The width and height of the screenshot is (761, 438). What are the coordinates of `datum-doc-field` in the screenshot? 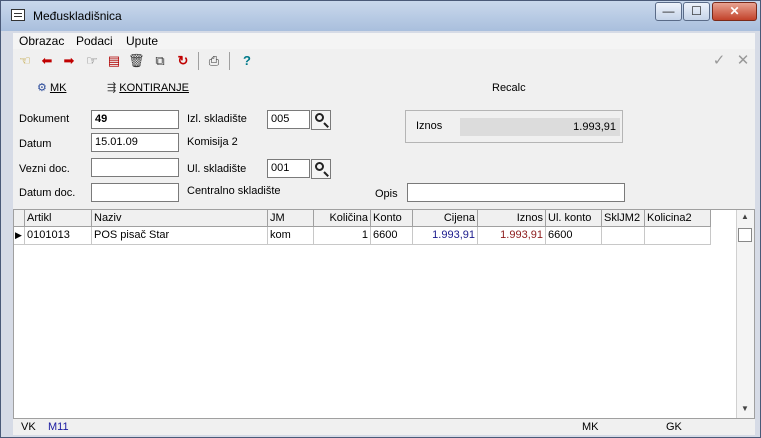 It's located at (135, 192).